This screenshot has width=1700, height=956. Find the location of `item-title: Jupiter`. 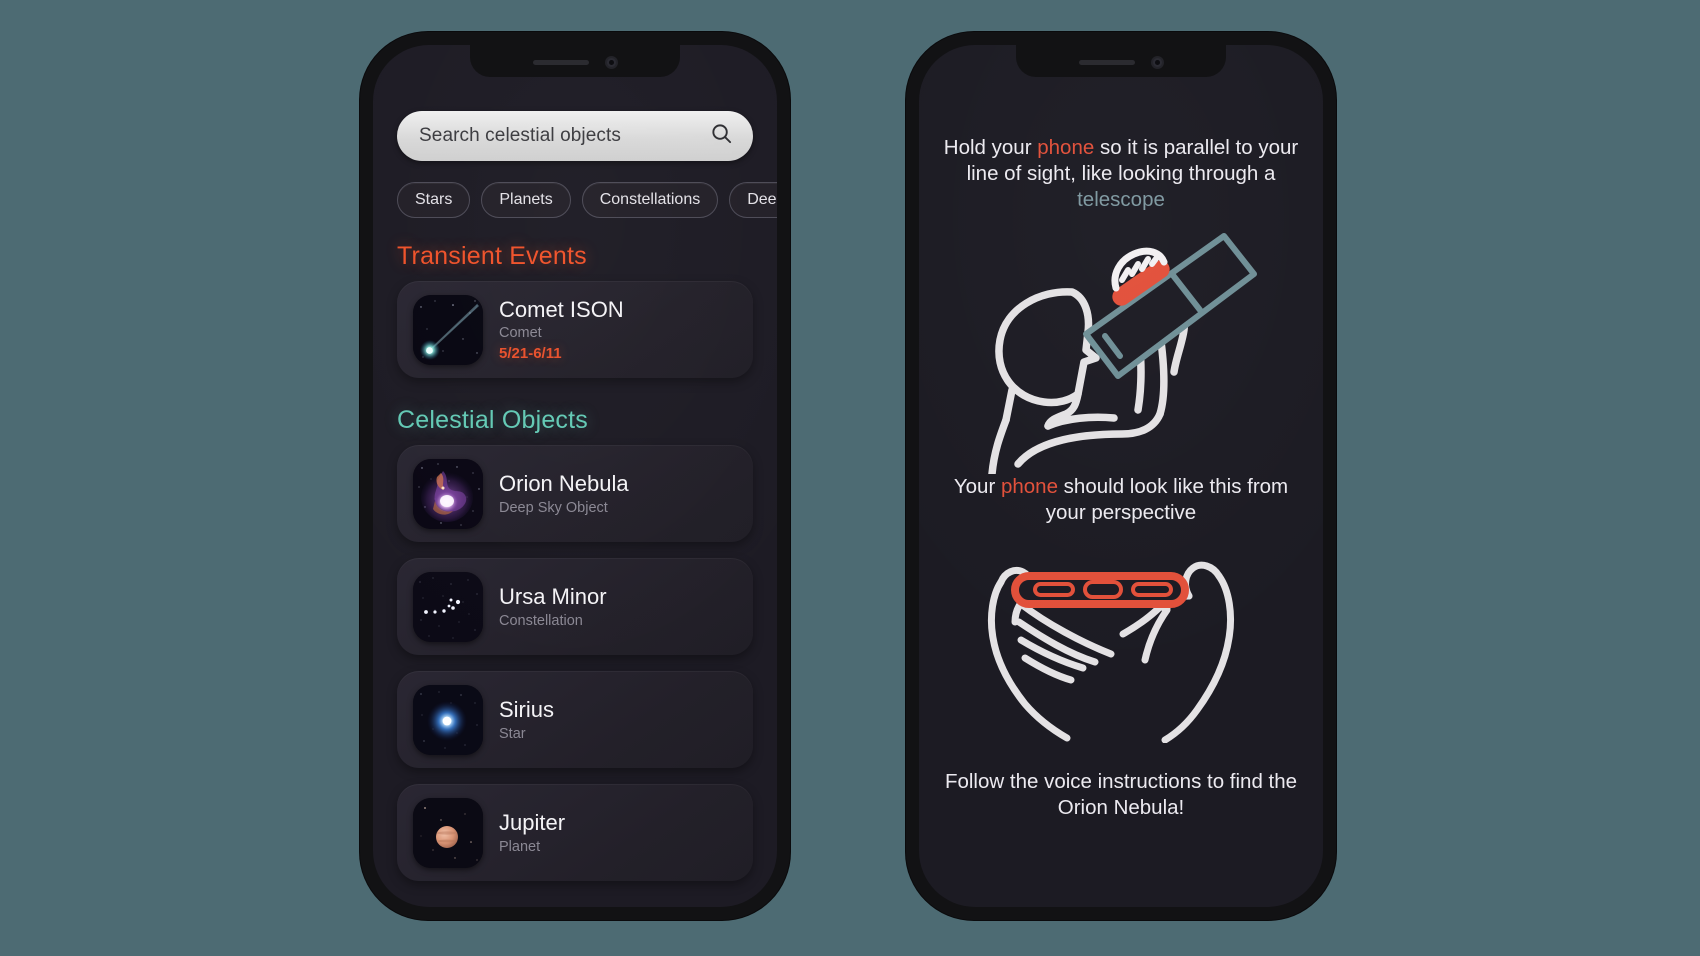

item-title: Jupiter is located at coordinates (532, 823).